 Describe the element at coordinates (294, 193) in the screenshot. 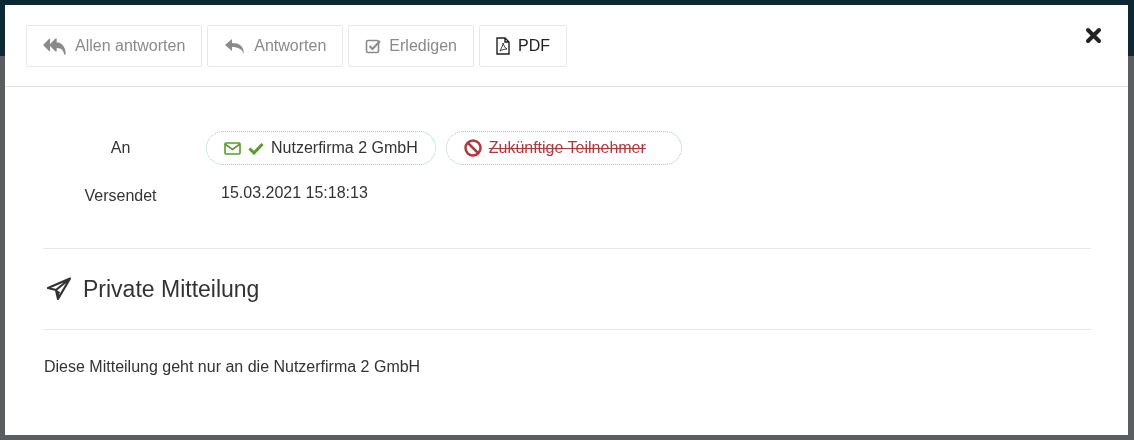

I see `sent-date: 15.03.2021 15:18:13` at that location.